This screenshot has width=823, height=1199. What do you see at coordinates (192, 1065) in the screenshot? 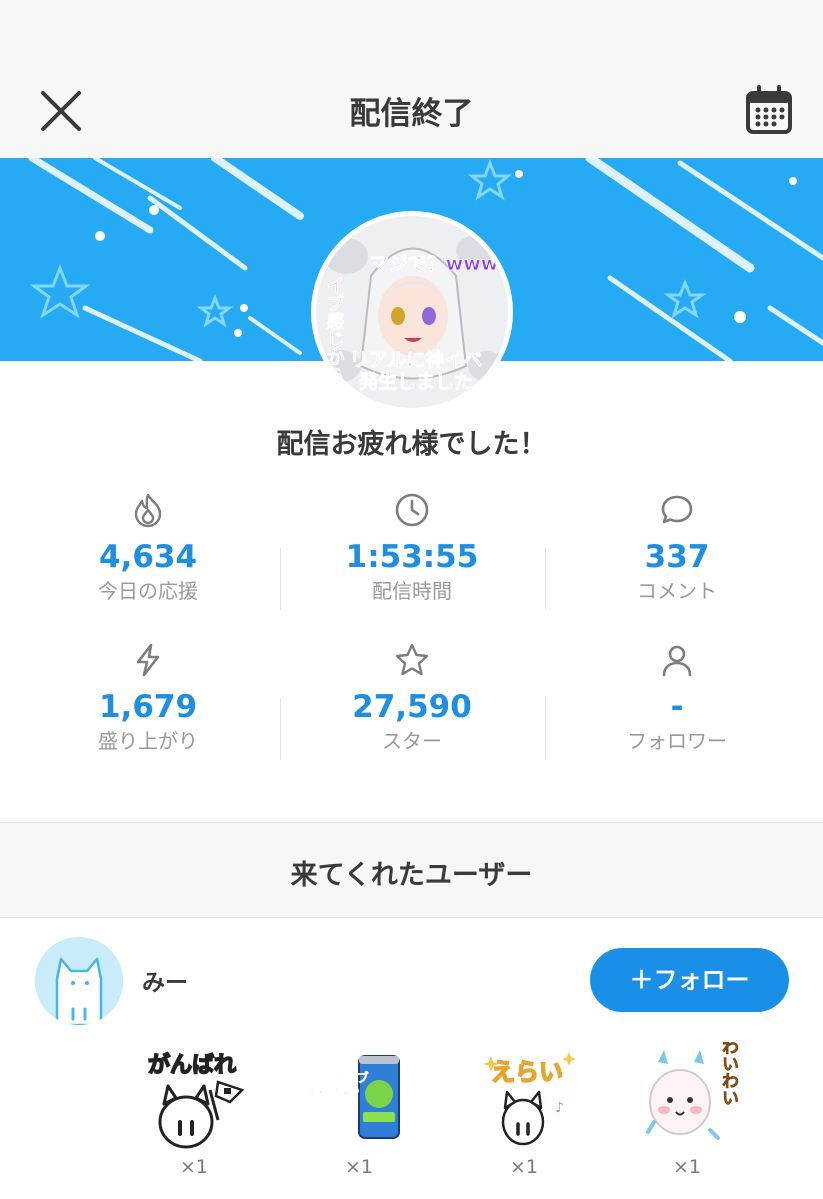
I see `sticker-text: がんばれ` at bounding box center [192, 1065].